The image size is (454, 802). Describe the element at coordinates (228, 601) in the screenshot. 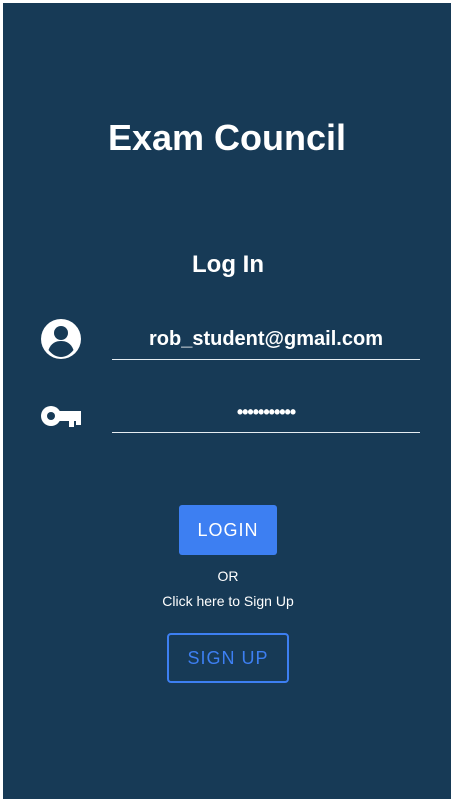

I see `signup-hint: Click here to Sign Up` at that location.